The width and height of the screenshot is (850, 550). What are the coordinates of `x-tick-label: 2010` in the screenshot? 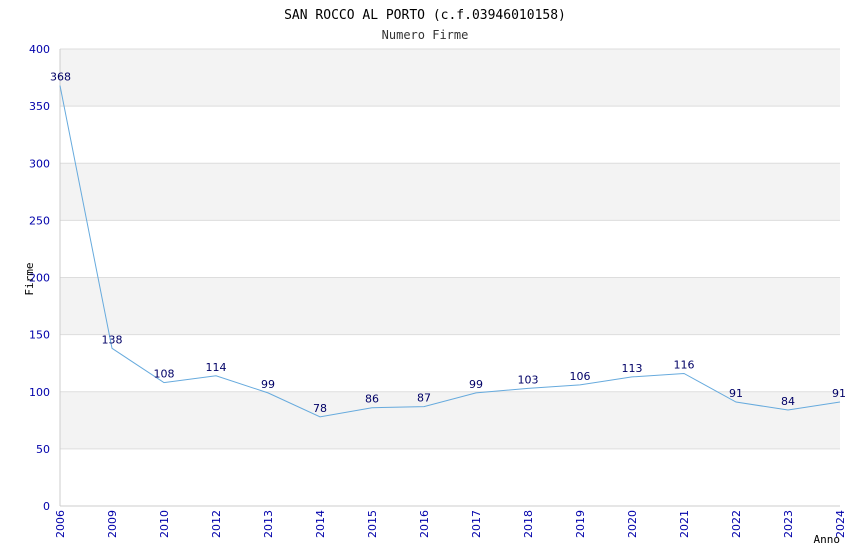 It's located at (164, 524).